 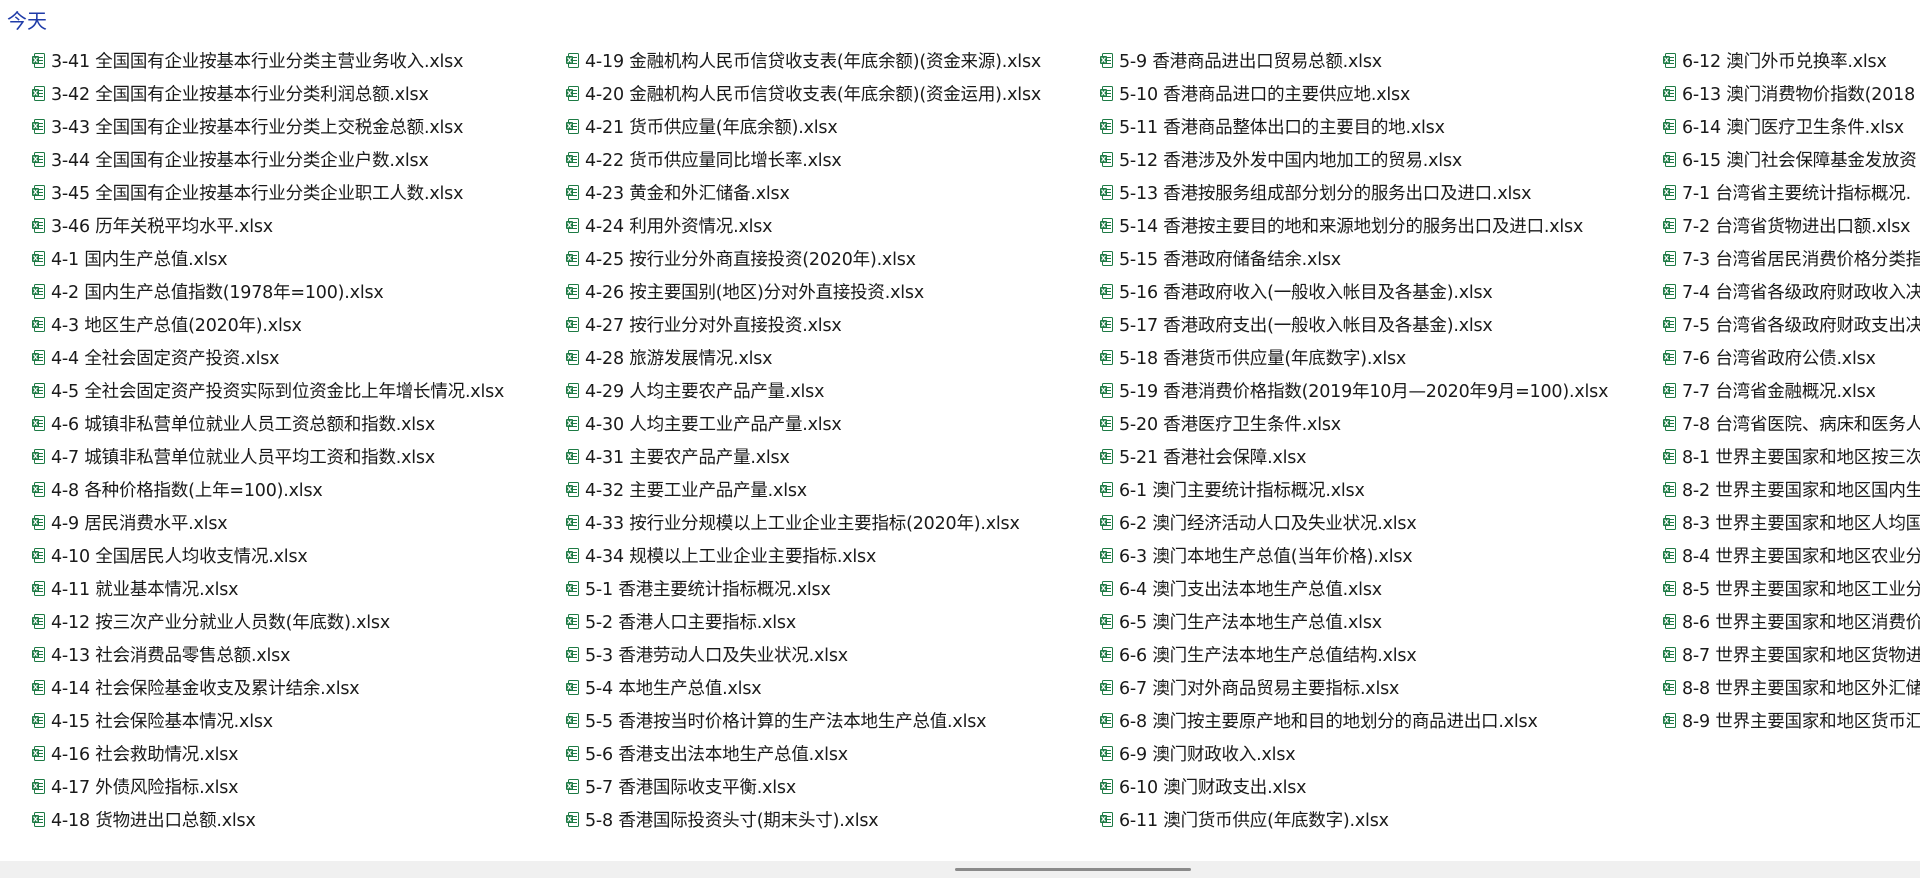 What do you see at coordinates (1354, 588) in the screenshot?
I see `file-item: 6-4 澳门支出法本地生产总值.xlsx` at bounding box center [1354, 588].